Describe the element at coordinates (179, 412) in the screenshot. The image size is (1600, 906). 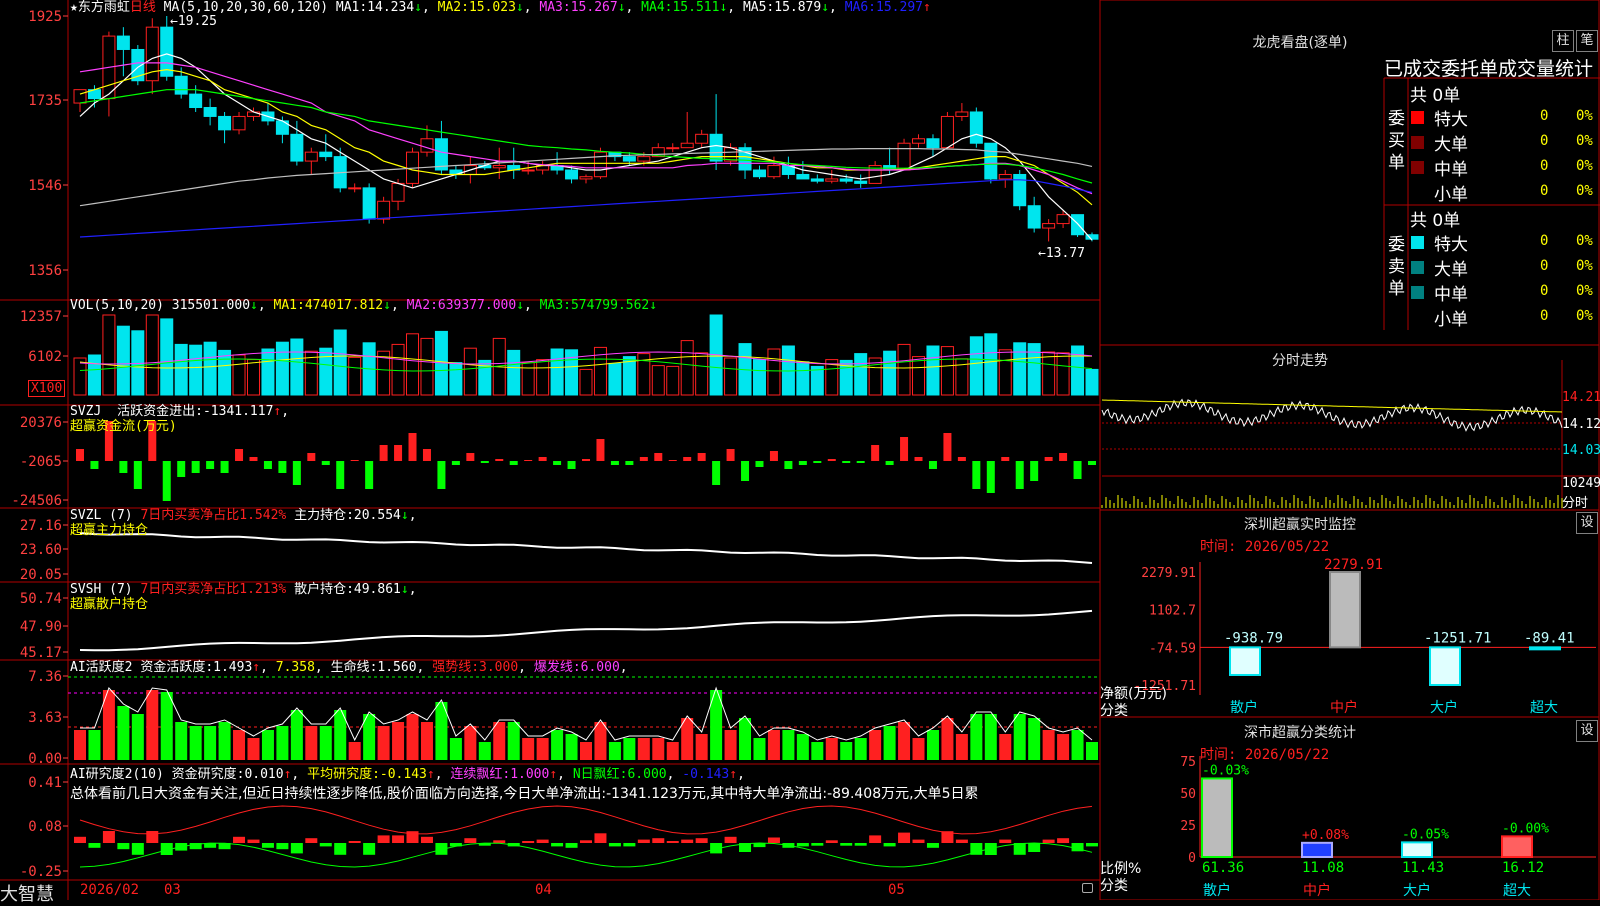
I see `svzj-header: SVZJ 活跃资金进出:-1341.117↑,` at that location.